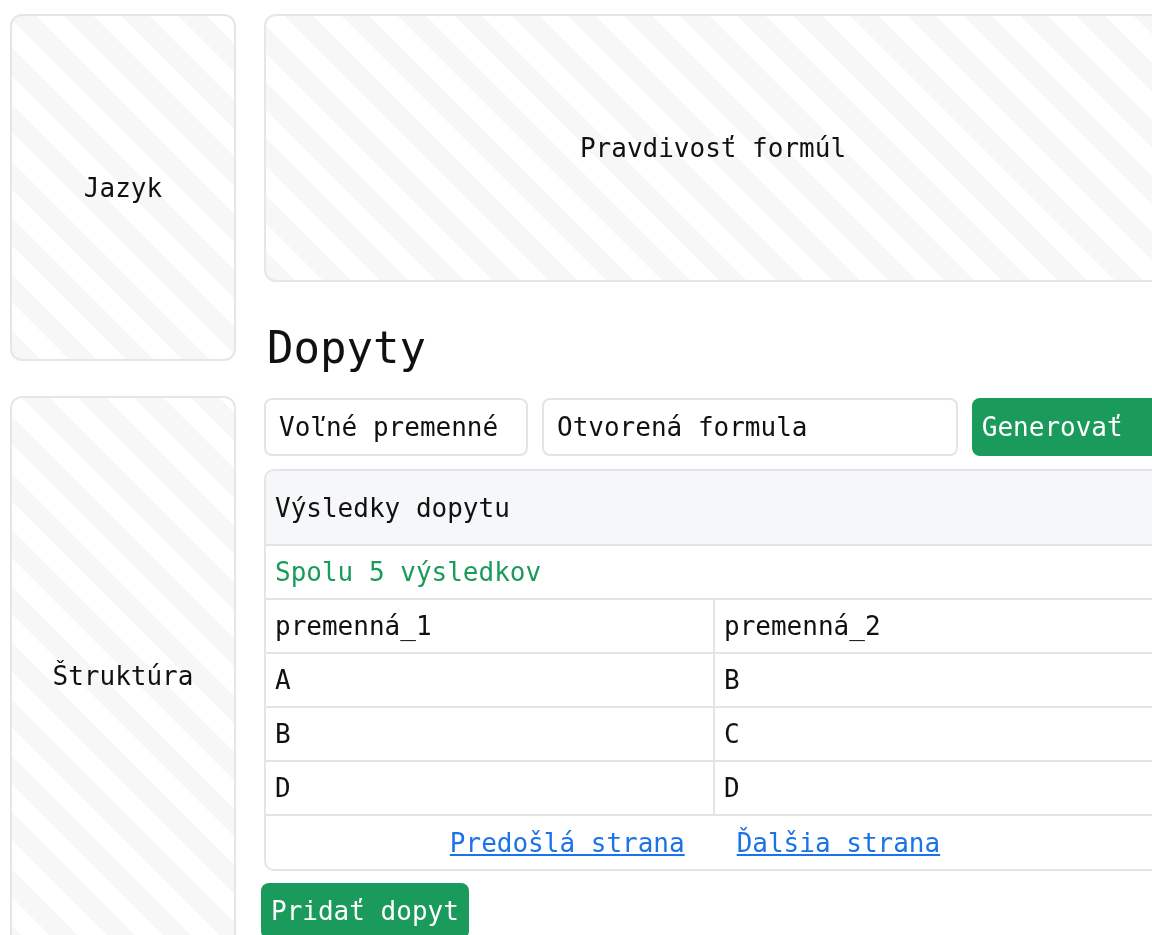  What do you see at coordinates (709, 508) in the screenshot?
I see `results-title: Výsledky dopytu` at bounding box center [709, 508].